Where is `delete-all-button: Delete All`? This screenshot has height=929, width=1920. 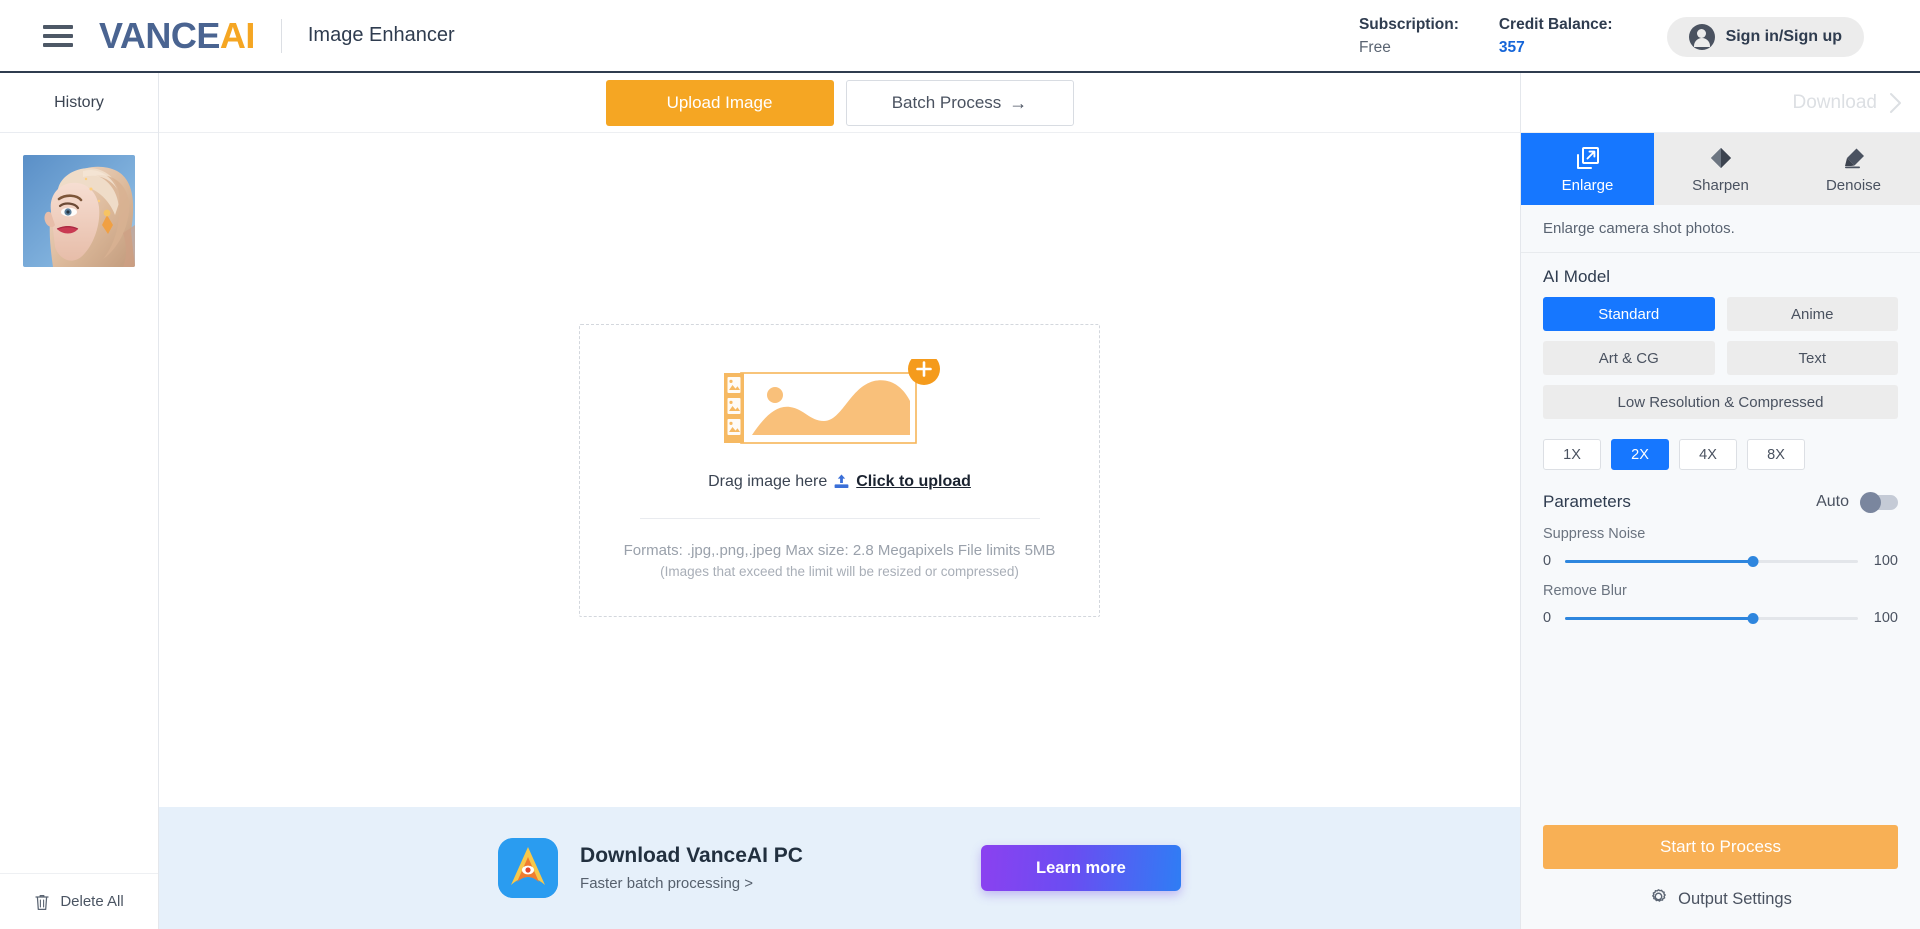 delete-all-button: Delete All is located at coordinates (79, 901).